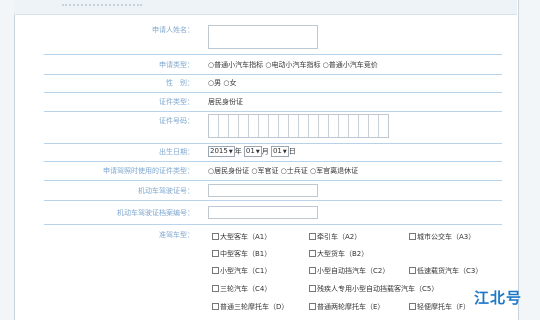 The image size is (540, 320). Describe the element at coordinates (335, 237) in the screenshot. I see `vehicle-checkbox-a2: 牵引车（A2）` at that location.